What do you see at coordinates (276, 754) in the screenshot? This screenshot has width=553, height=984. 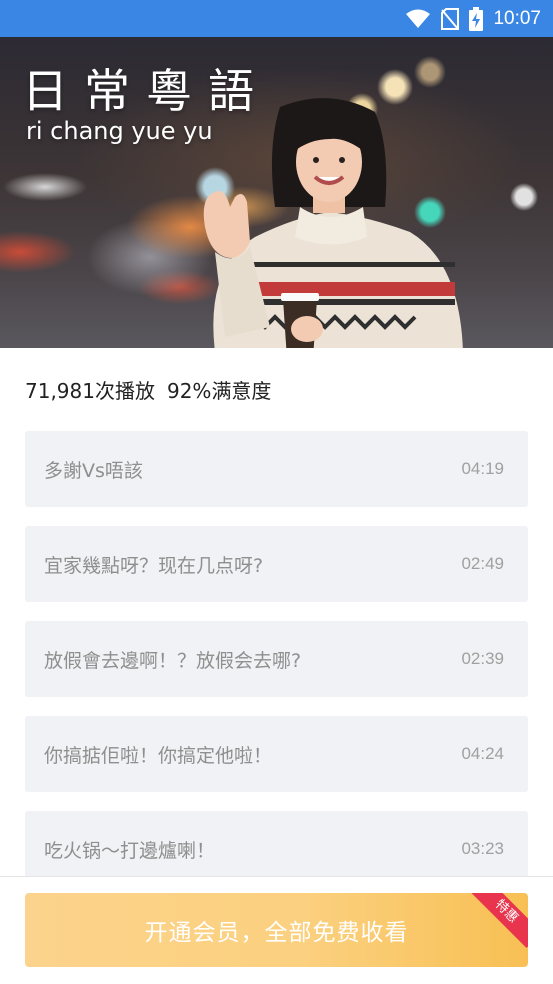 I see `lesson-item: 你搞掂佢啦！你搞定他啦！ 04:24` at bounding box center [276, 754].